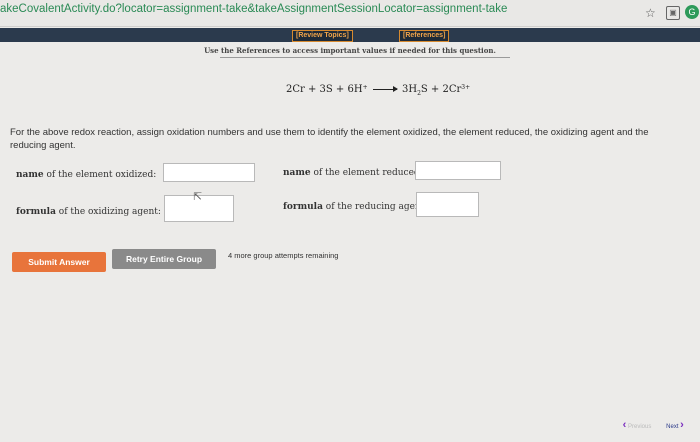  I want to click on redox-equation: 2Cr + 3S + 6H+ 3H2S + 2Cr3+, so click(378, 90).